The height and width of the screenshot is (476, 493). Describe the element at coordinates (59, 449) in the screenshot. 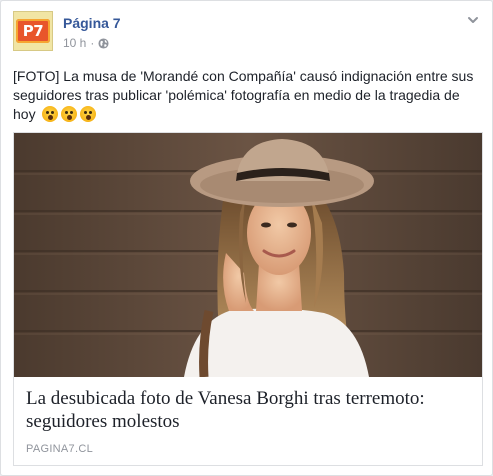

I see `link-domain: PAGINA7.CL` at that location.